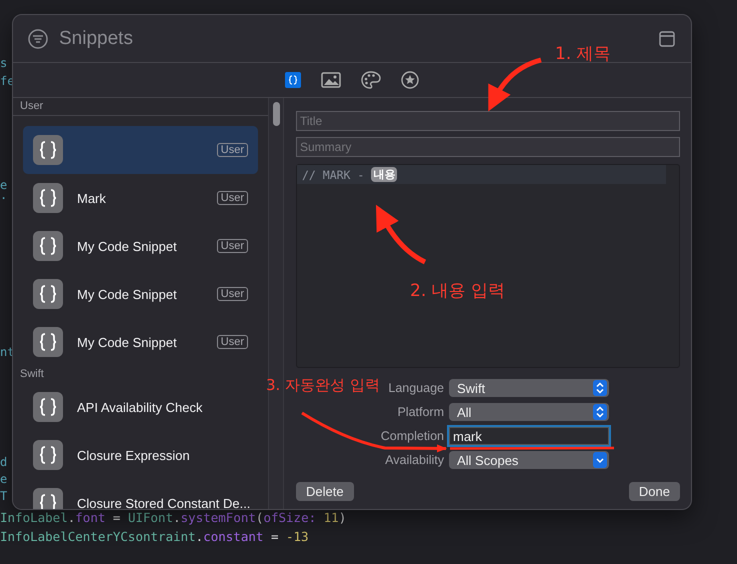 The image size is (737, 564). What do you see at coordinates (173, 518) in the screenshot?
I see `code-line: InfoLabel.font = UIFont.systemFont(ofSize: 11)` at bounding box center [173, 518].